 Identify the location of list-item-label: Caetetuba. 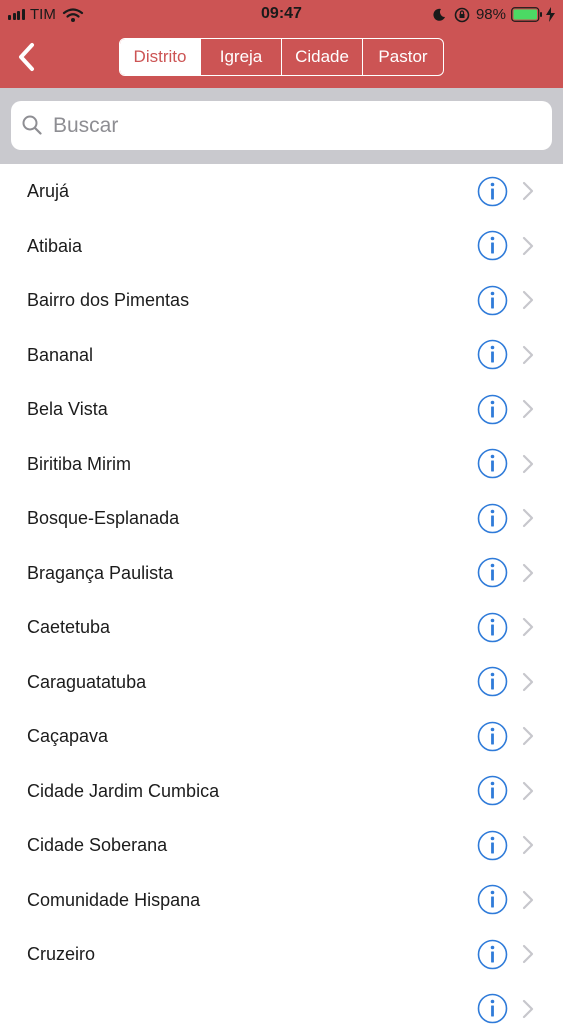
(68, 627).